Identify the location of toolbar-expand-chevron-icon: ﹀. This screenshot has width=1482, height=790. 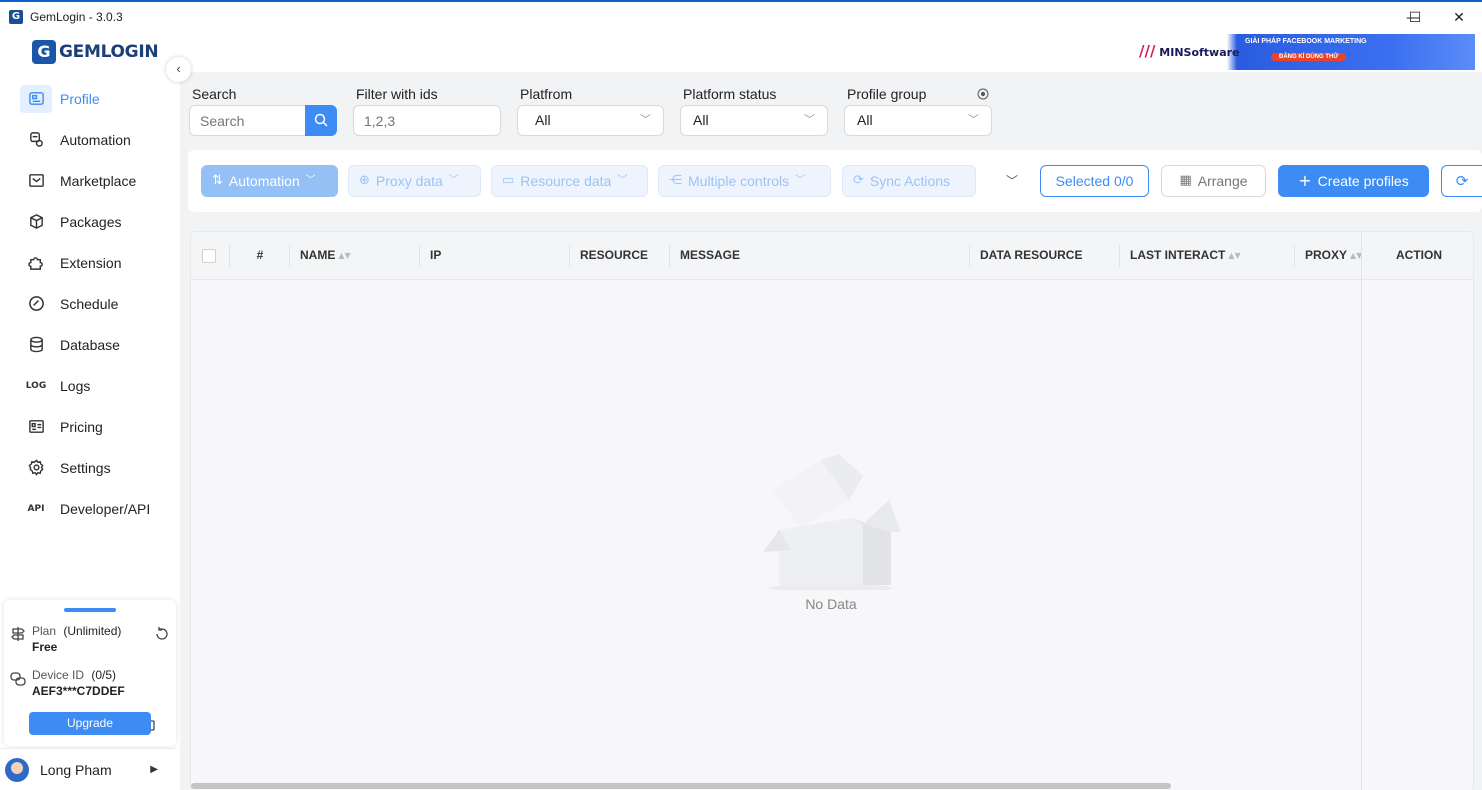
(1012, 180).